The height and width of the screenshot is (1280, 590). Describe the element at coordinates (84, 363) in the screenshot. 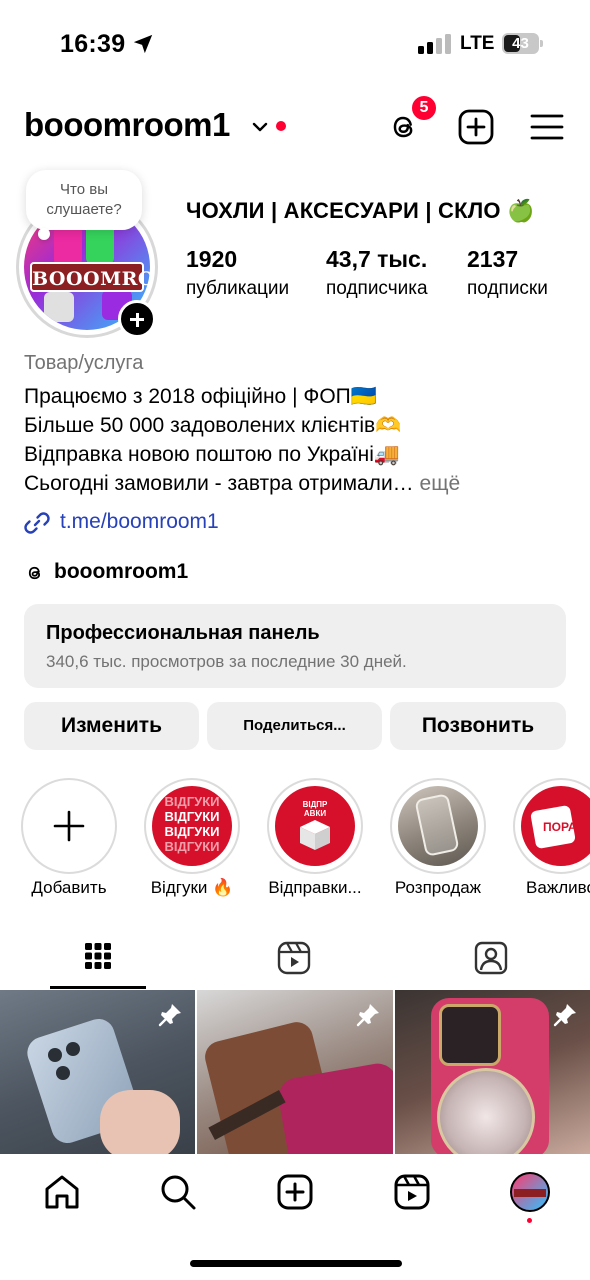

I see `profile-category: Товар/услуга` at that location.